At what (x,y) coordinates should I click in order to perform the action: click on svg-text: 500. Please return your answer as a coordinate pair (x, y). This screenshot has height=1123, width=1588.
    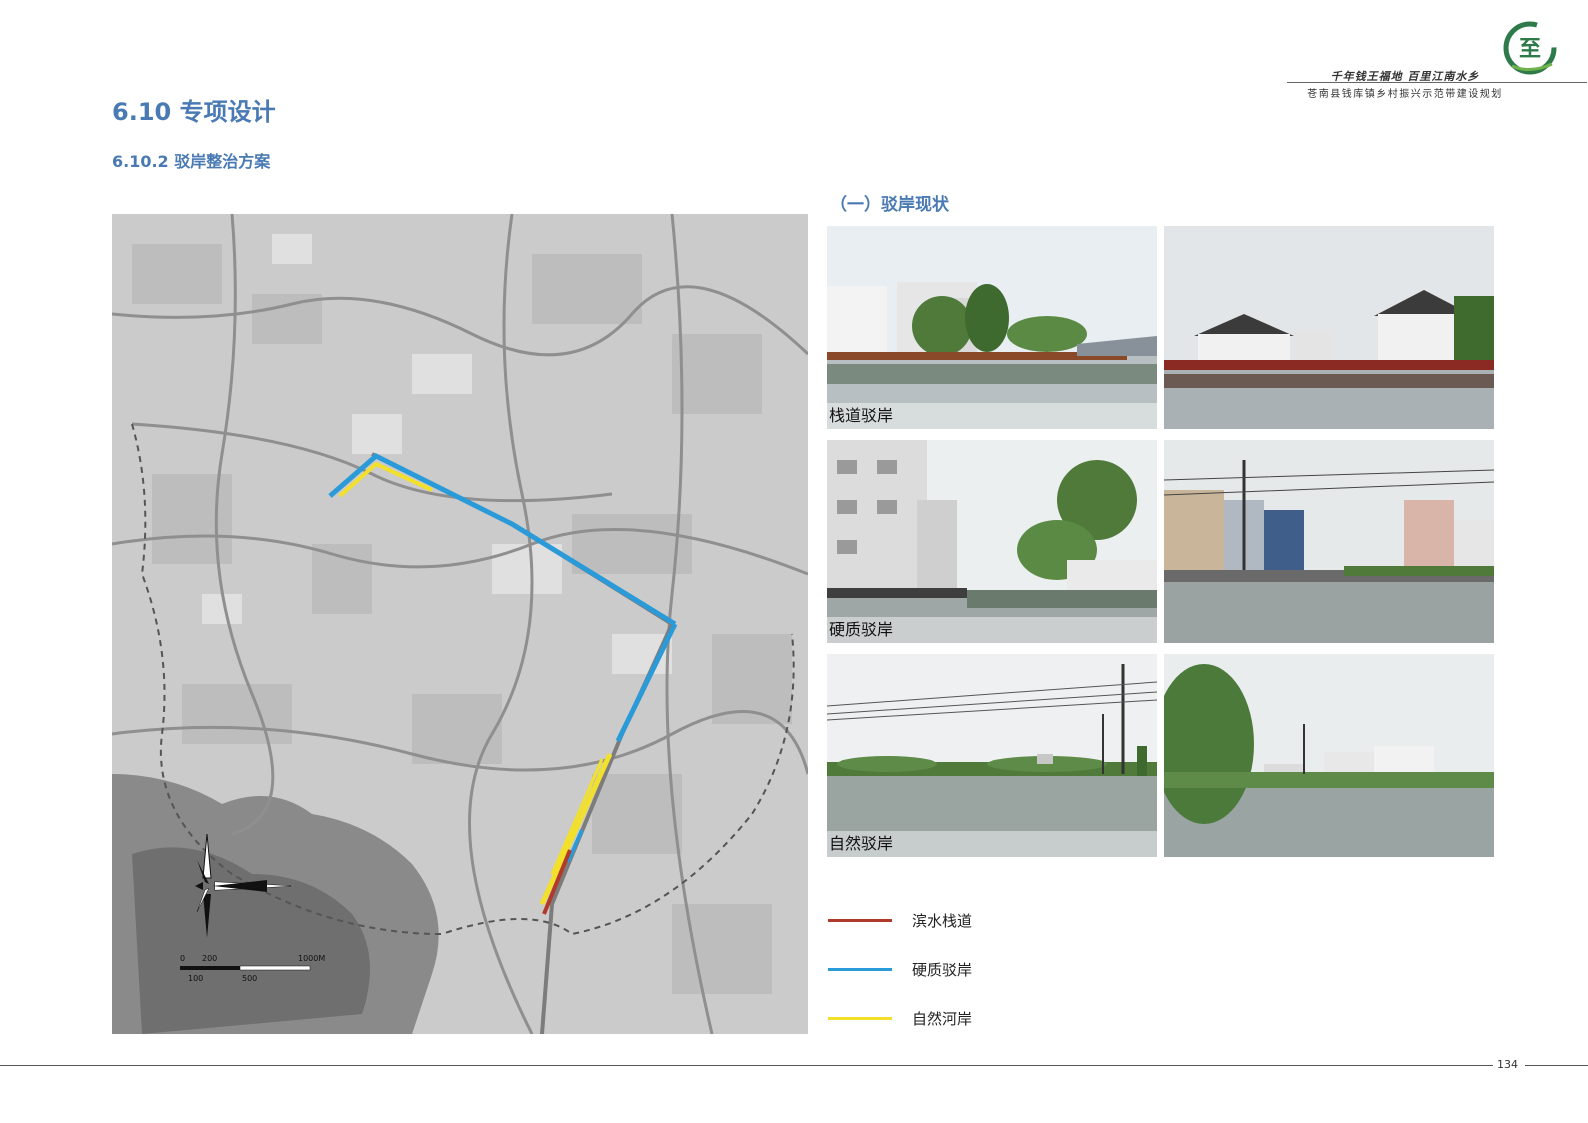
    Looking at the image, I should click on (249, 978).